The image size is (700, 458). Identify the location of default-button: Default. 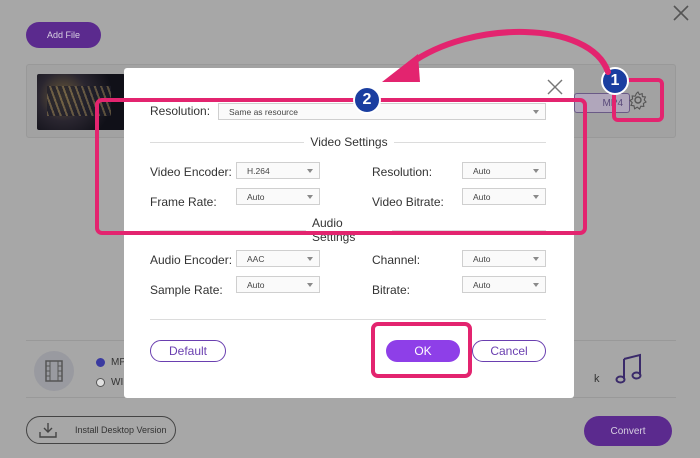
(188, 351).